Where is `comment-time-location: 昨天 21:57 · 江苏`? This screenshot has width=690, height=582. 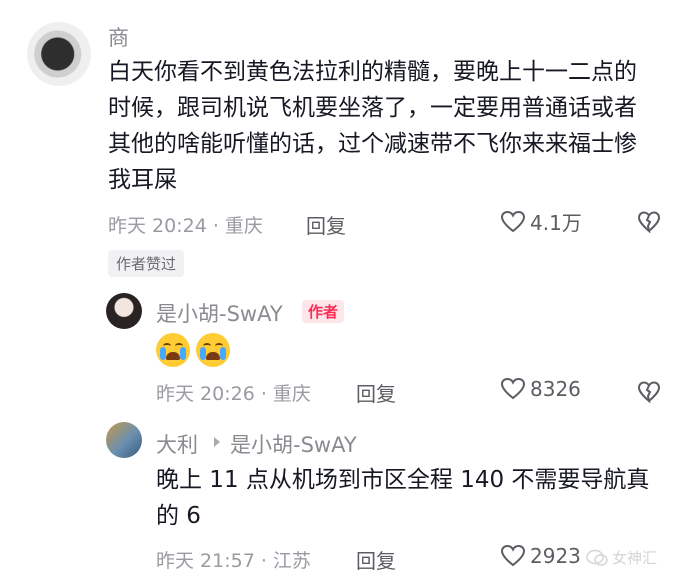
comment-time-location: 昨天 21:57 · 江苏 is located at coordinates (233, 561).